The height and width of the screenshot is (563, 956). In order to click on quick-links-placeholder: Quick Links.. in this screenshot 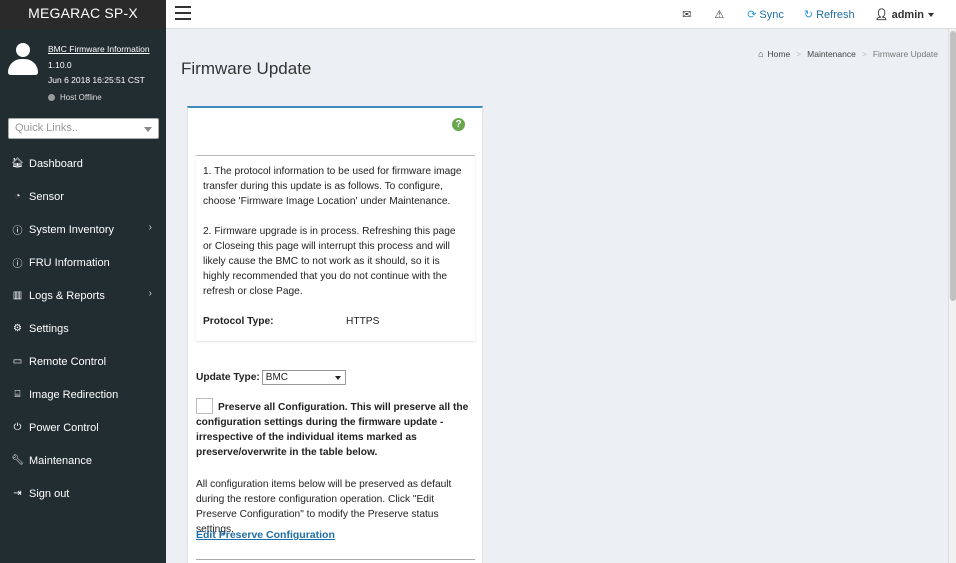, I will do `click(46, 128)`.